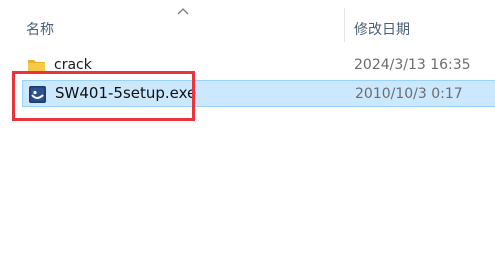  Describe the element at coordinates (382, 29) in the screenshot. I see `column-header-date-modified: 修改日期` at that location.